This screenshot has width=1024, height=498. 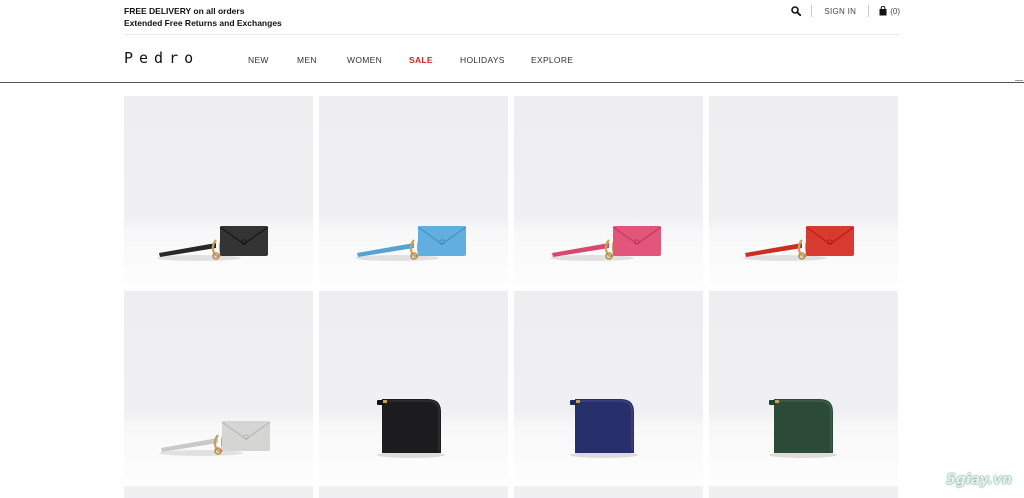 What do you see at coordinates (512, 82) in the screenshot?
I see `header-border` at bounding box center [512, 82].